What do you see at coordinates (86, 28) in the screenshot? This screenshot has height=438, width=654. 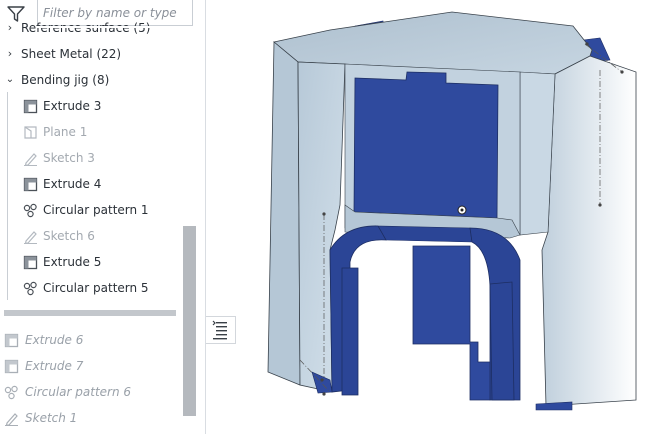 I see `folder-label: Reference surface (5)` at bounding box center [86, 28].